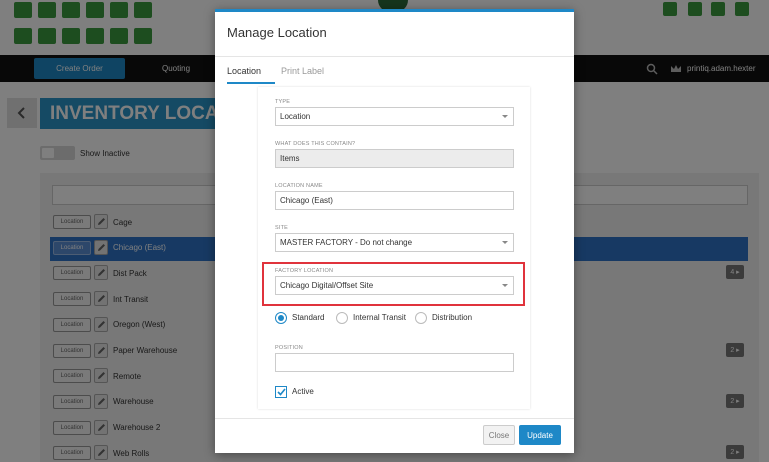  What do you see at coordinates (308, 317) in the screenshot?
I see `radio-standard-label: Standard` at bounding box center [308, 317].